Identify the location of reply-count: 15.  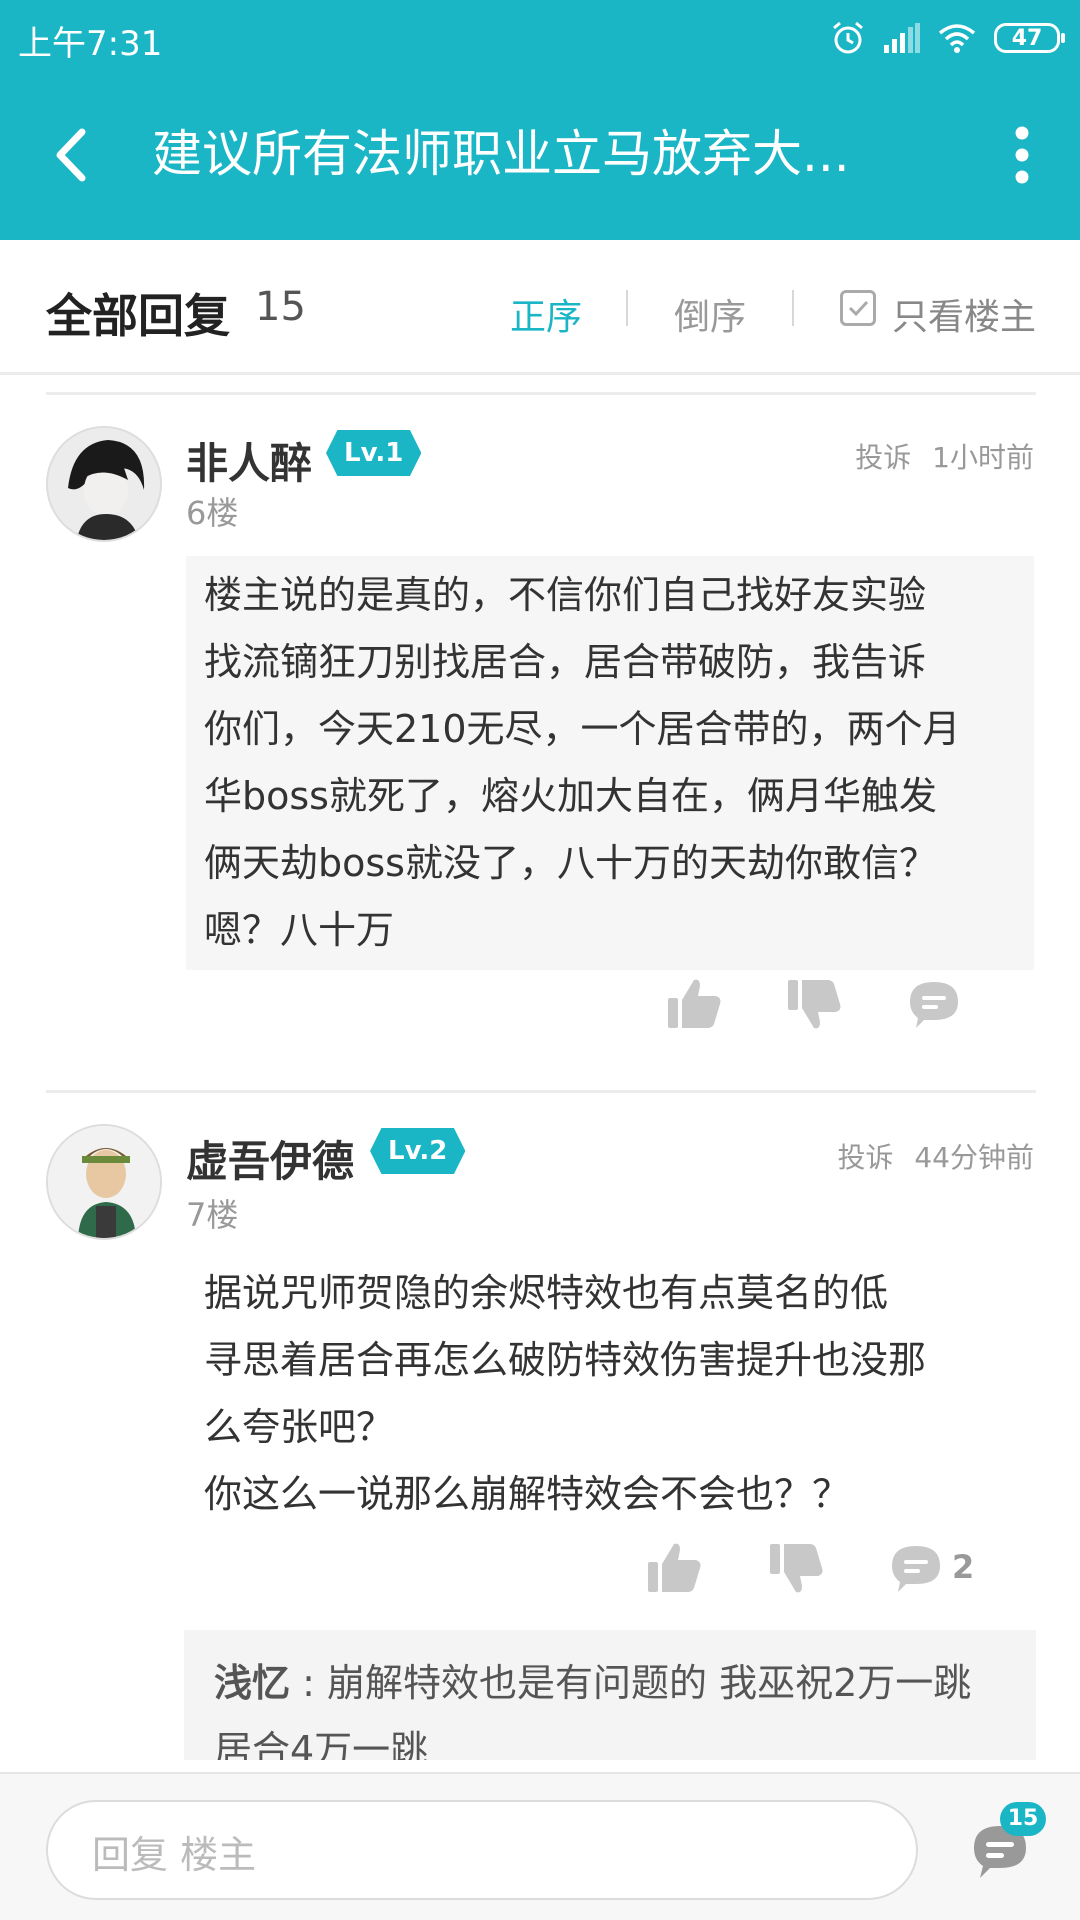
(280, 307).